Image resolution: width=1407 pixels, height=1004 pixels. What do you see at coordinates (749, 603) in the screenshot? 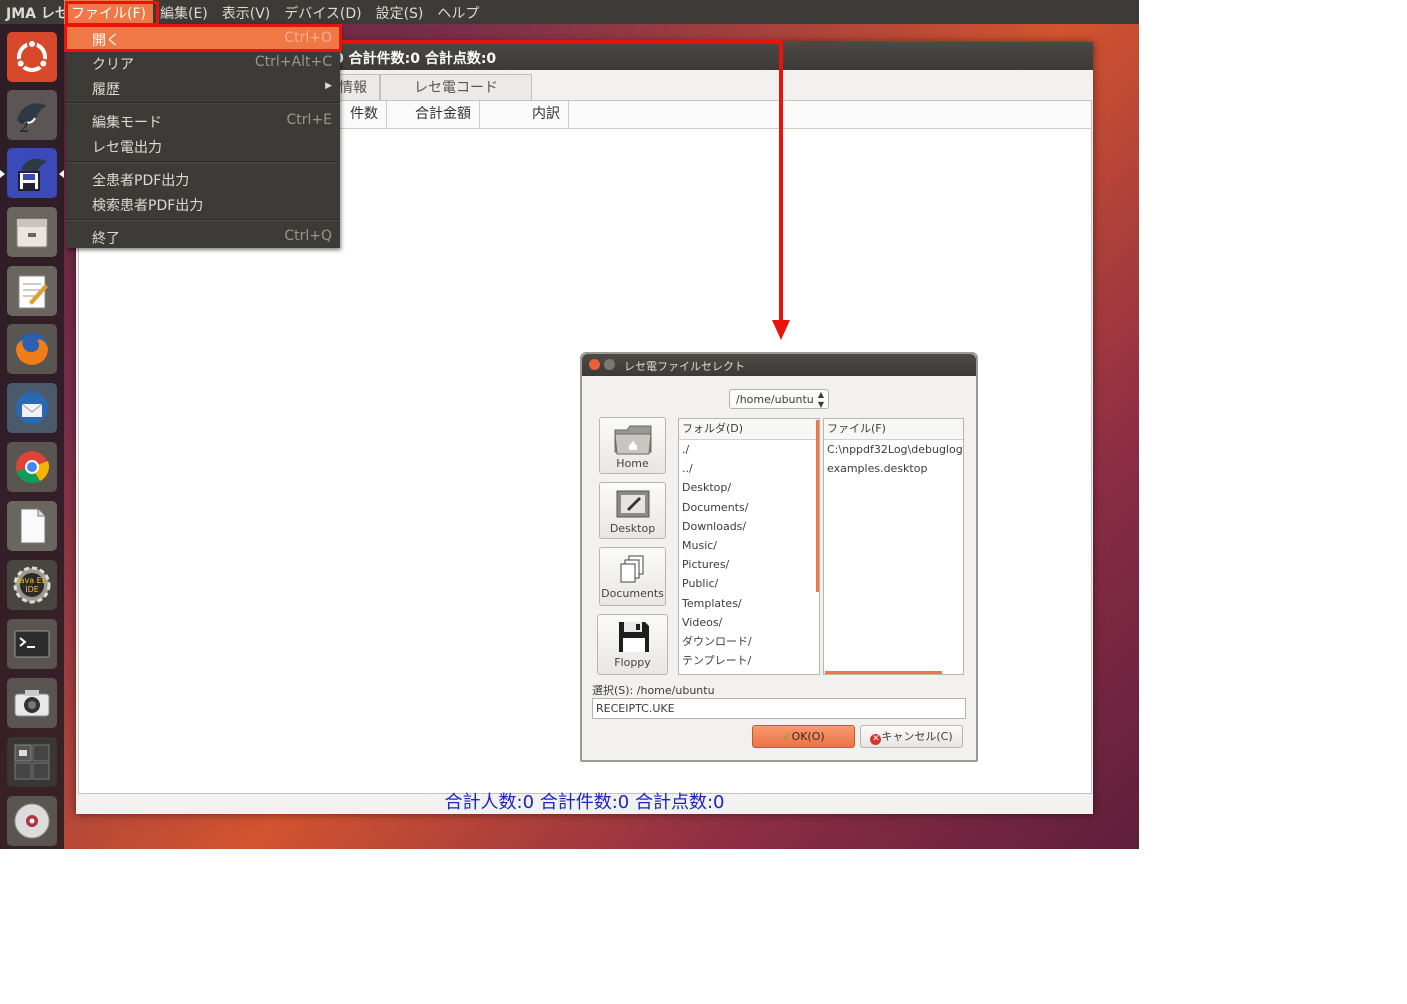
I see `folder-item: Templates/` at bounding box center [749, 603].